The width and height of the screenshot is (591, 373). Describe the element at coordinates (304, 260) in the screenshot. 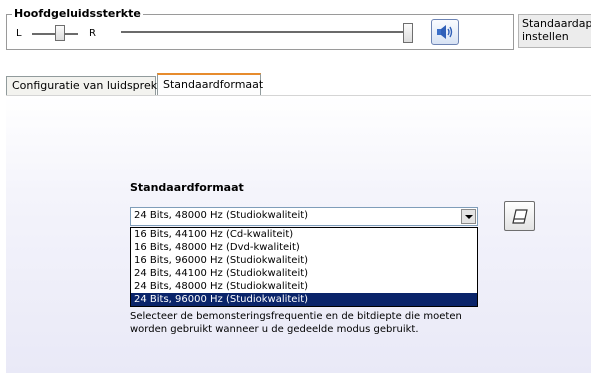

I see `format-option: 16 Bits, 96000 Hz (Studiokwaliteit)` at that location.